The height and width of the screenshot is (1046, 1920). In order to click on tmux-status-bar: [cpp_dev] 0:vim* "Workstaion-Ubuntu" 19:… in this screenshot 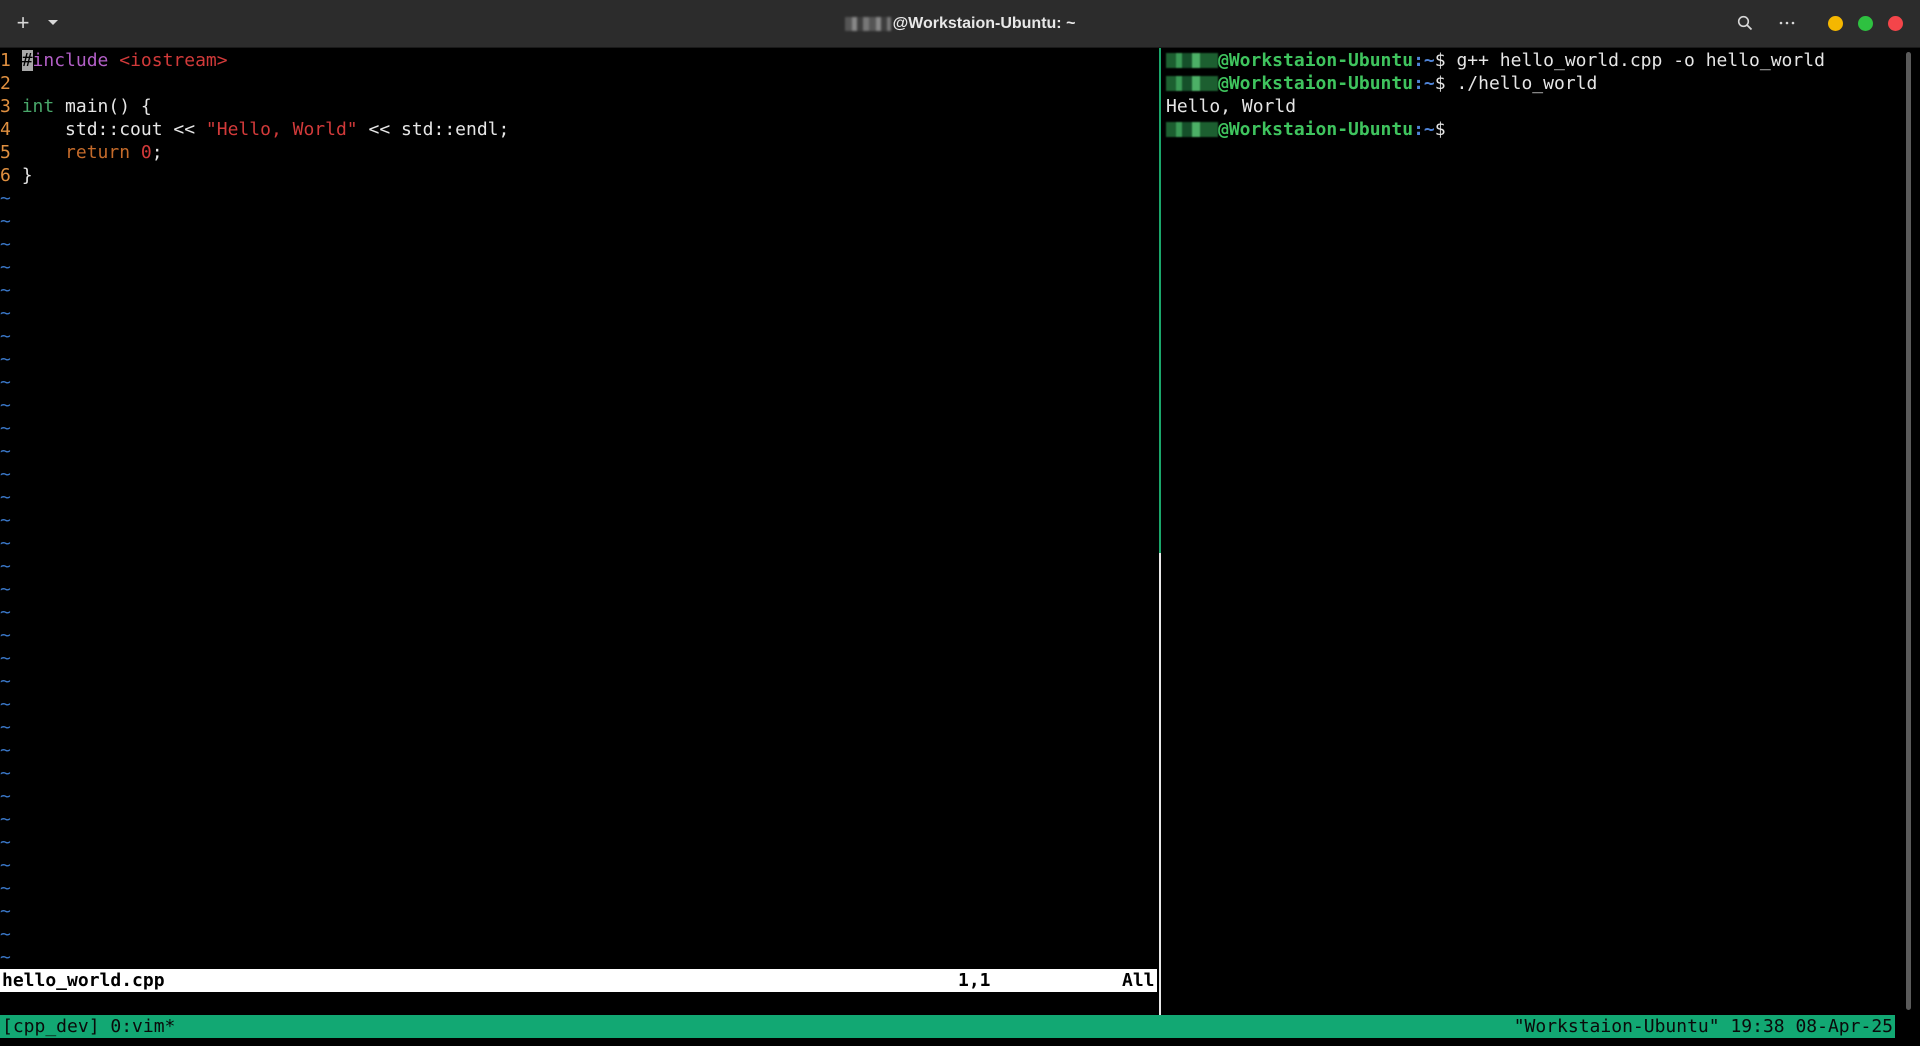, I will do `click(947, 1026)`.